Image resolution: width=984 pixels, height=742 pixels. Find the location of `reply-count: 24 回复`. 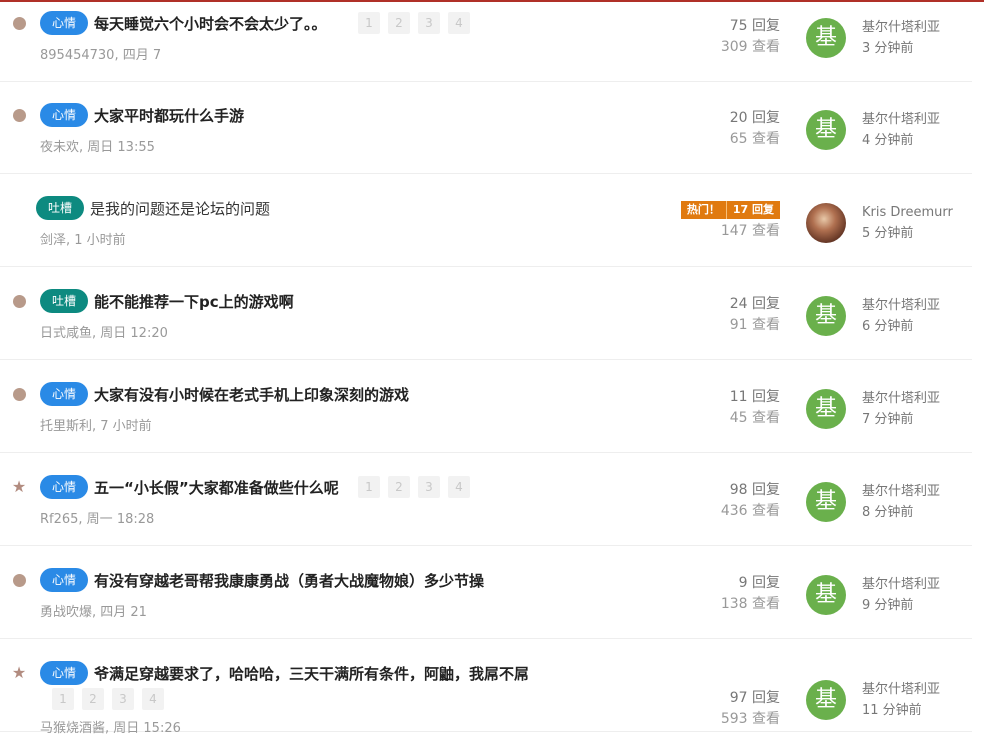

reply-count: 24 回复 is located at coordinates (754, 304).